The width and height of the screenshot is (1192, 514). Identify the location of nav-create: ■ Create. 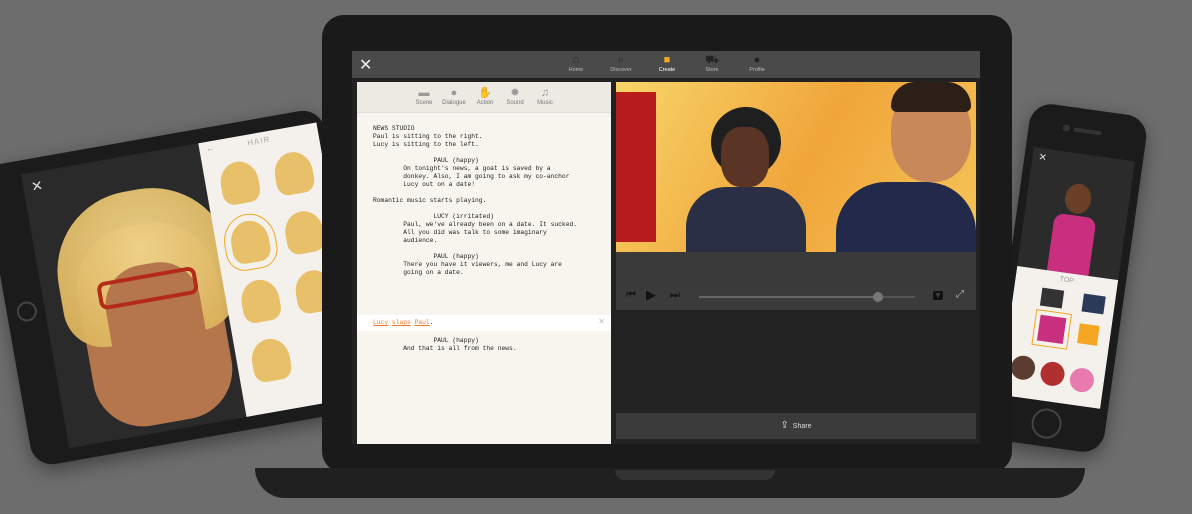
(667, 63).